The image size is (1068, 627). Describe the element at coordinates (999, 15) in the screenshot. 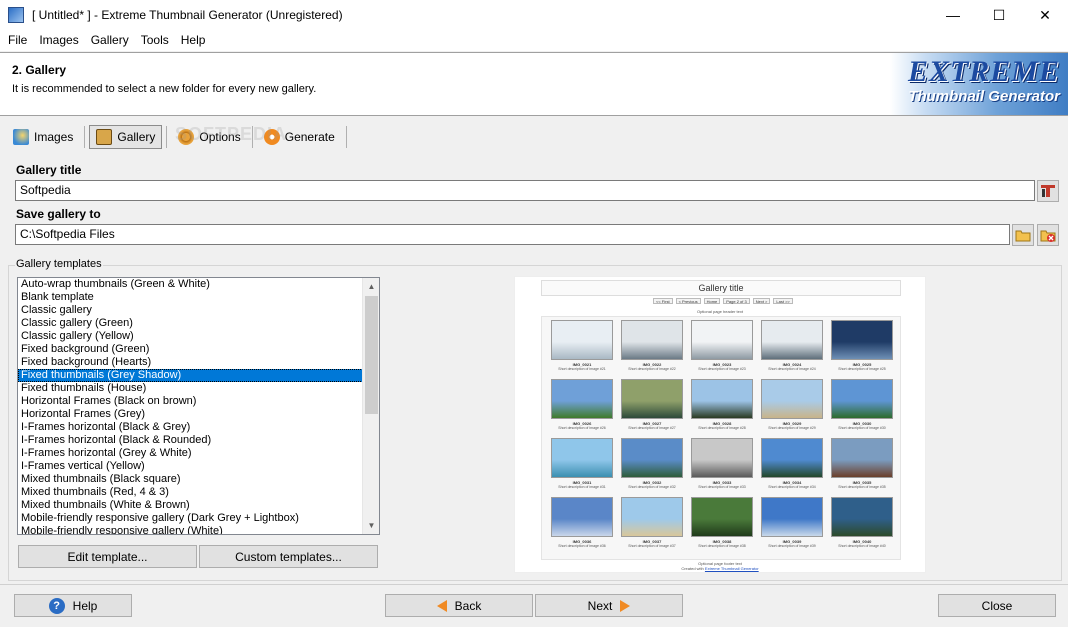

I see `maximize-button: ☐` at that location.